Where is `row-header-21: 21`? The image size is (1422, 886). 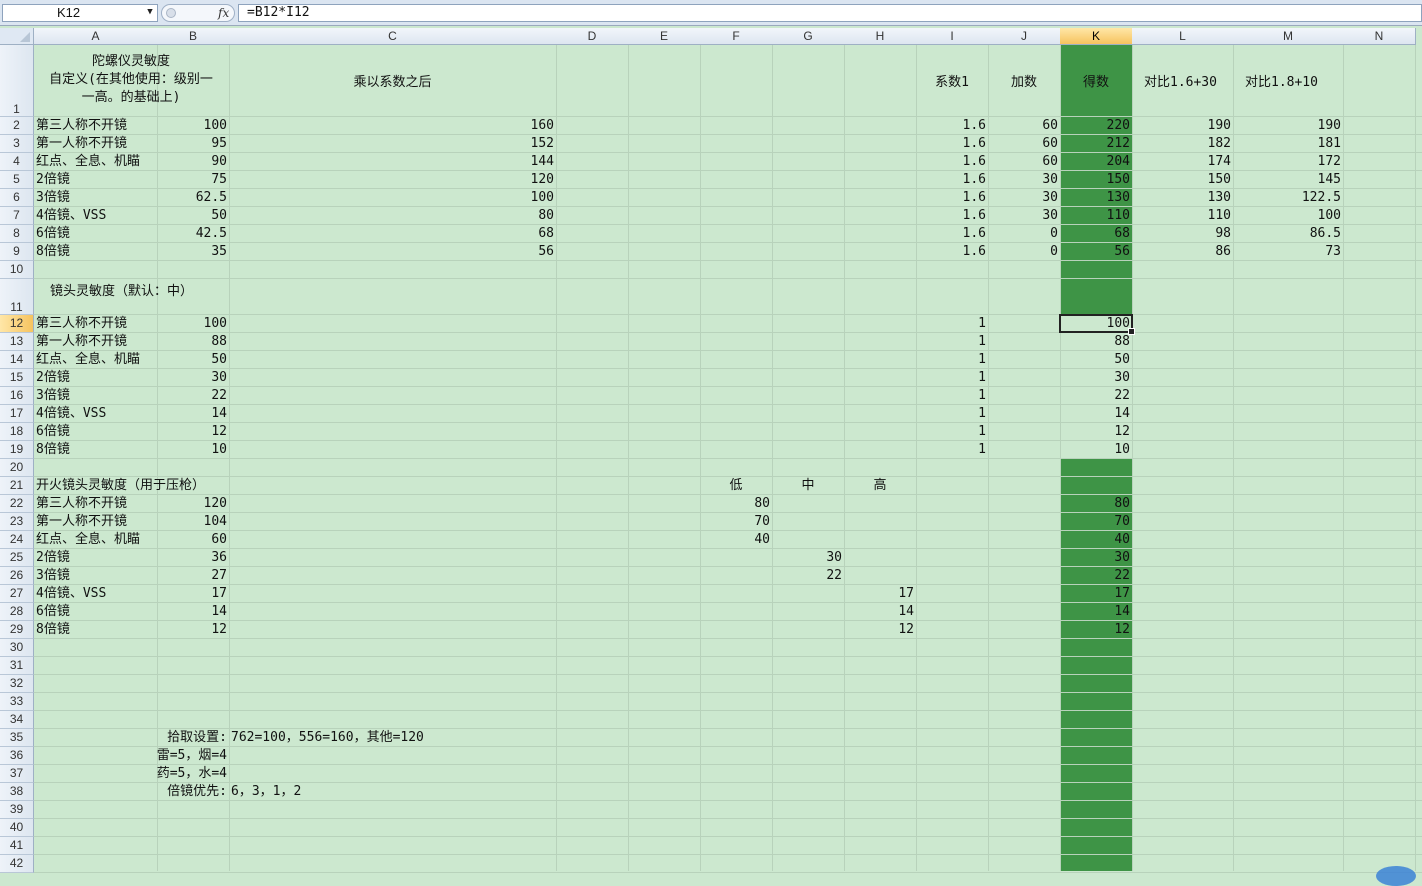
row-header-21: 21 is located at coordinates (17, 486).